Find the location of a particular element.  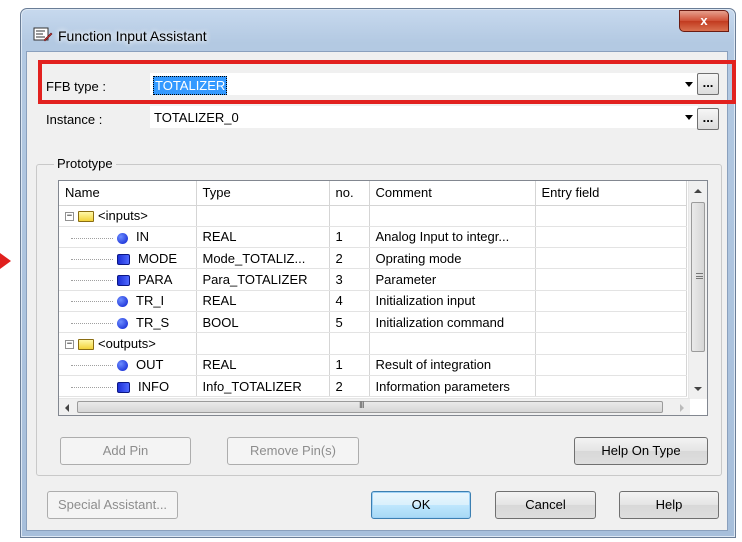

column-header-name: Name is located at coordinates (128, 193).